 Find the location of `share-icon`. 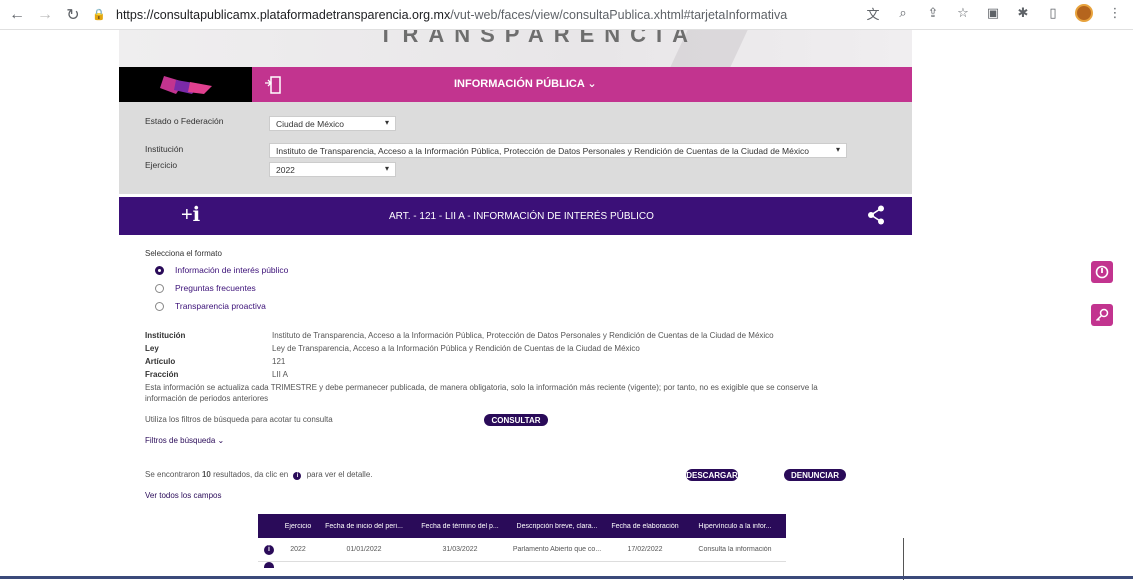

share-icon is located at coordinates (876, 218).